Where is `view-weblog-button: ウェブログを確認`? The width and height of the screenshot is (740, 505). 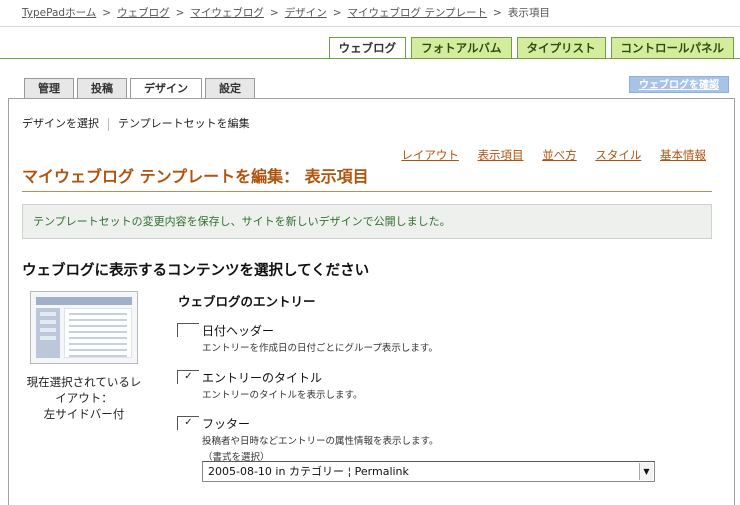 view-weblog-button: ウェブログを確認 is located at coordinates (679, 84).